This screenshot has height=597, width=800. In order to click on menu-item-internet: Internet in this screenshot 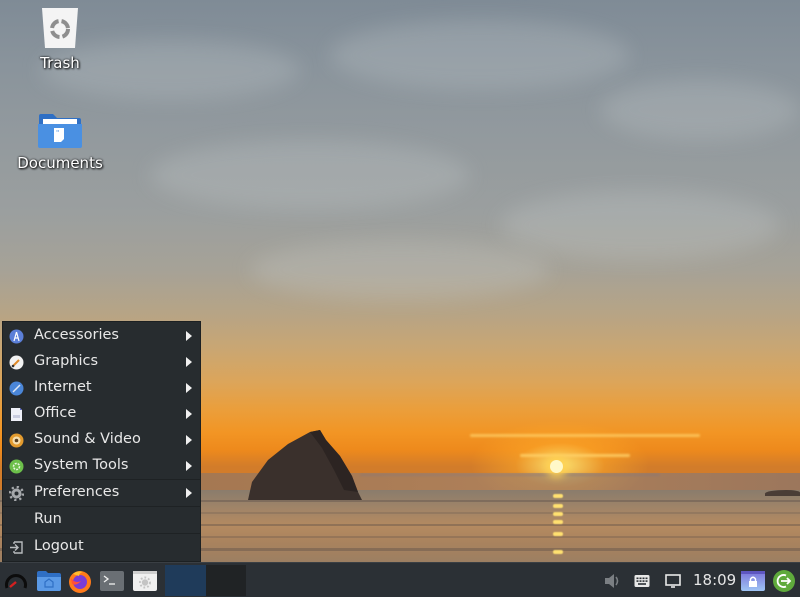, I will do `click(101, 388)`.